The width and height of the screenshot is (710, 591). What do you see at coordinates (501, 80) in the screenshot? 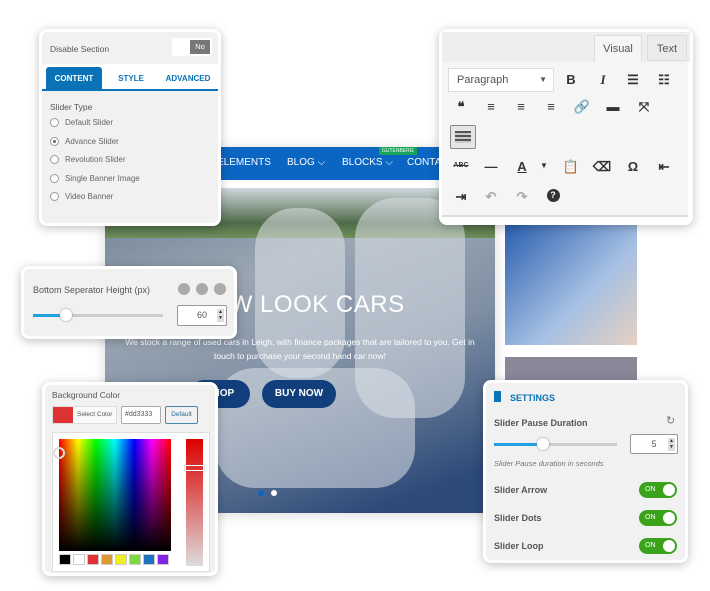
I see `format-select: Paragraph ▼` at bounding box center [501, 80].